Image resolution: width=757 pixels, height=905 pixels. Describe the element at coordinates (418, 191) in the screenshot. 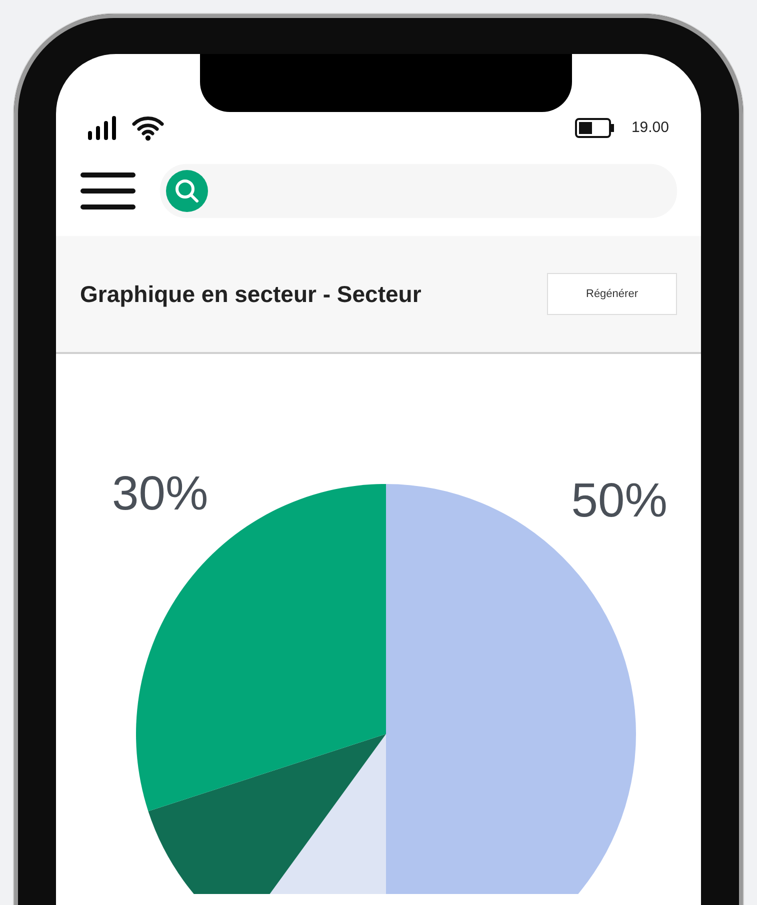

I see `search-field` at that location.